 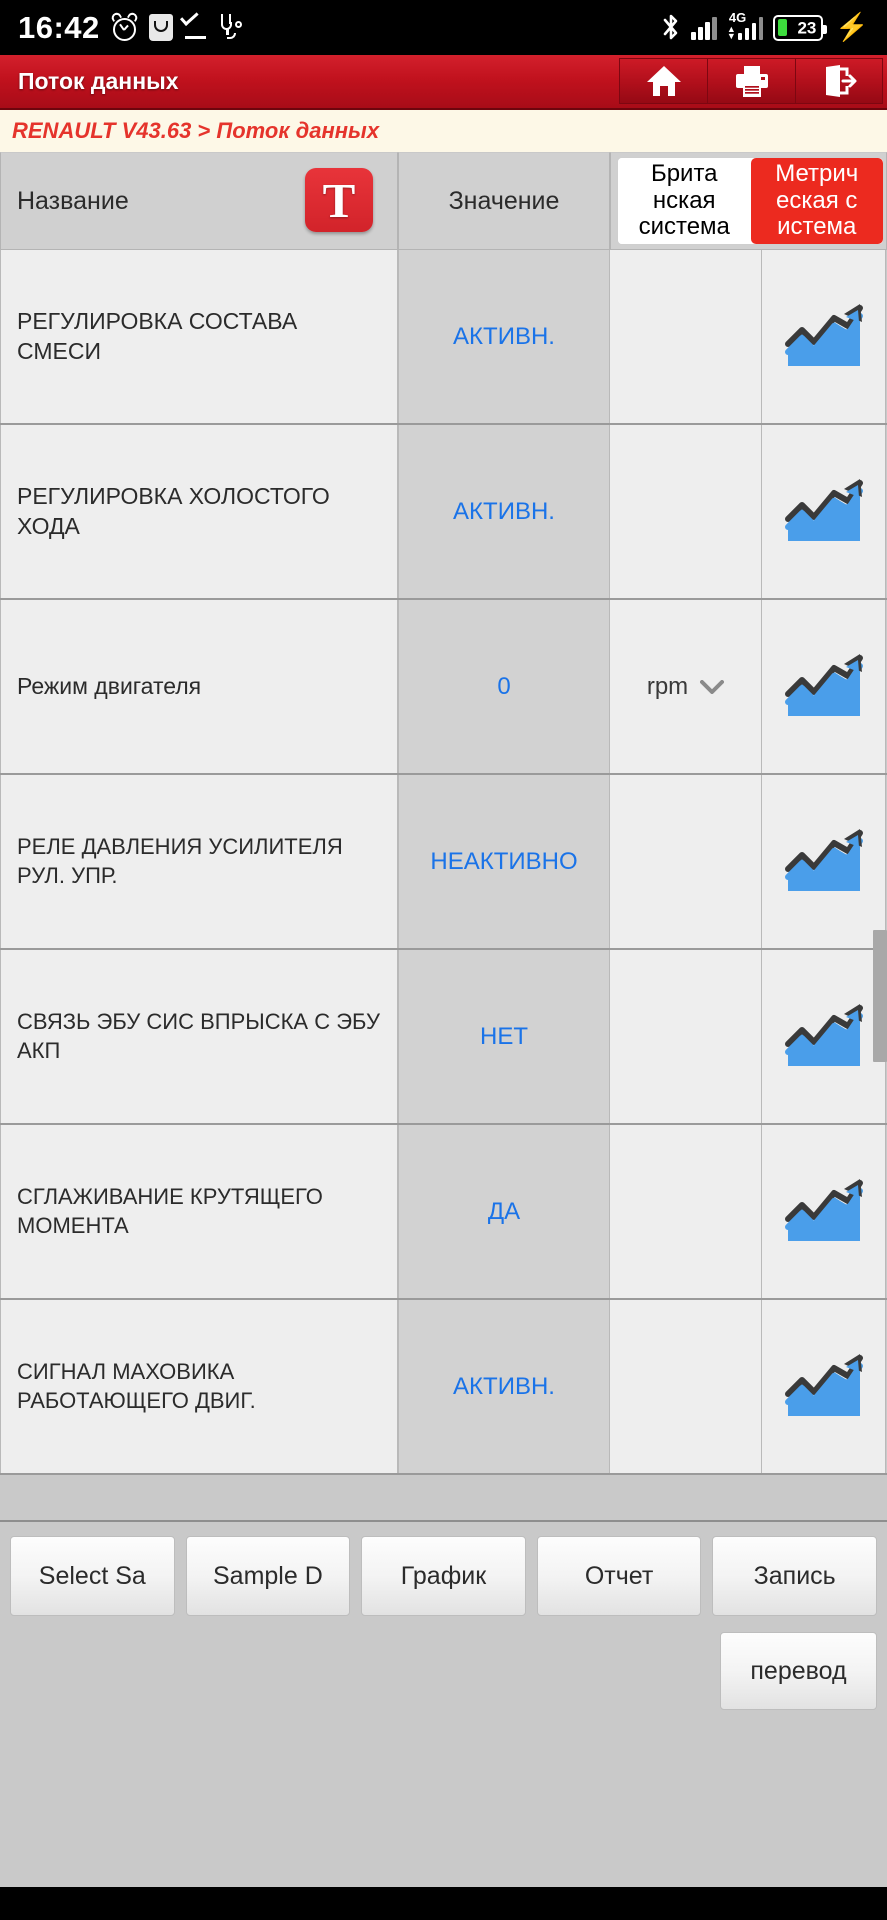 I want to click on row-name-label: СИГНАЛ МАХОВИКА РАБОТАЮЩЕГО ДВИГ., so click(x=136, y=1386).